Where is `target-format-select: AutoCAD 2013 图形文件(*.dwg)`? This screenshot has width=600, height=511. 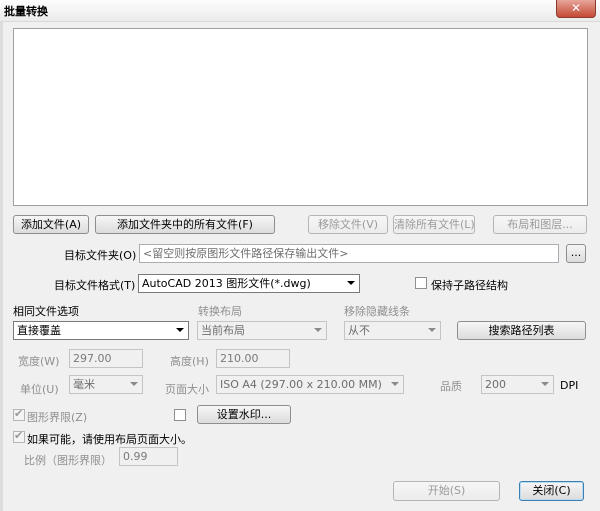 target-format-select: AutoCAD 2013 图形文件(*.dwg) is located at coordinates (249, 283).